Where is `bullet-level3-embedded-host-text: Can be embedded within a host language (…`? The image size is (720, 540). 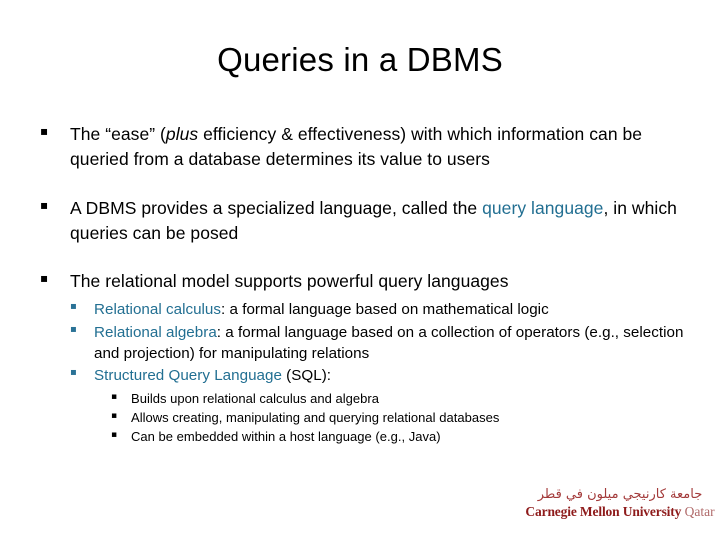 bullet-level3-embedded-host-text: Can be embedded within a host language (… is located at coordinates (286, 436).